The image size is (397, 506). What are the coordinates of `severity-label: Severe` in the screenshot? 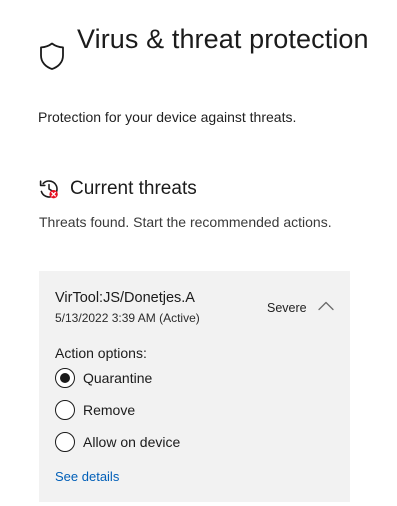 It's located at (287, 308).